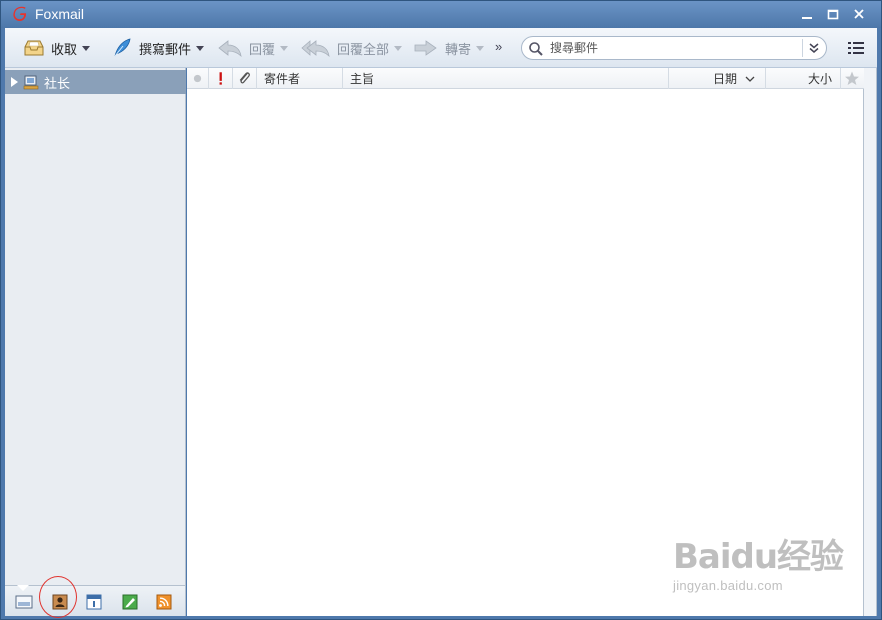 This screenshot has height=620, width=882. What do you see at coordinates (58, 597) in the screenshot?
I see `contacts-highlight-ring` at bounding box center [58, 597].